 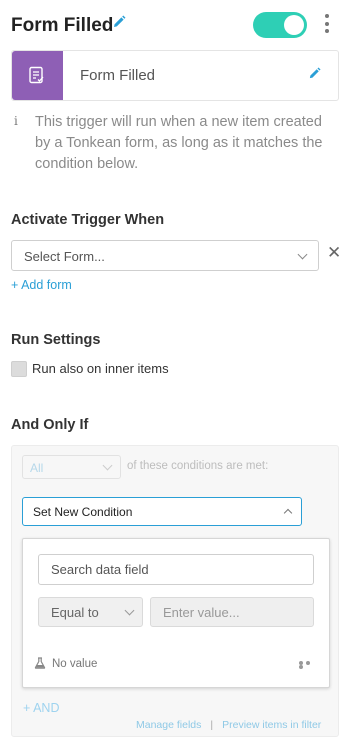 What do you see at coordinates (271, 725) in the screenshot?
I see `preview-items-link: Preview items in filter` at bounding box center [271, 725].